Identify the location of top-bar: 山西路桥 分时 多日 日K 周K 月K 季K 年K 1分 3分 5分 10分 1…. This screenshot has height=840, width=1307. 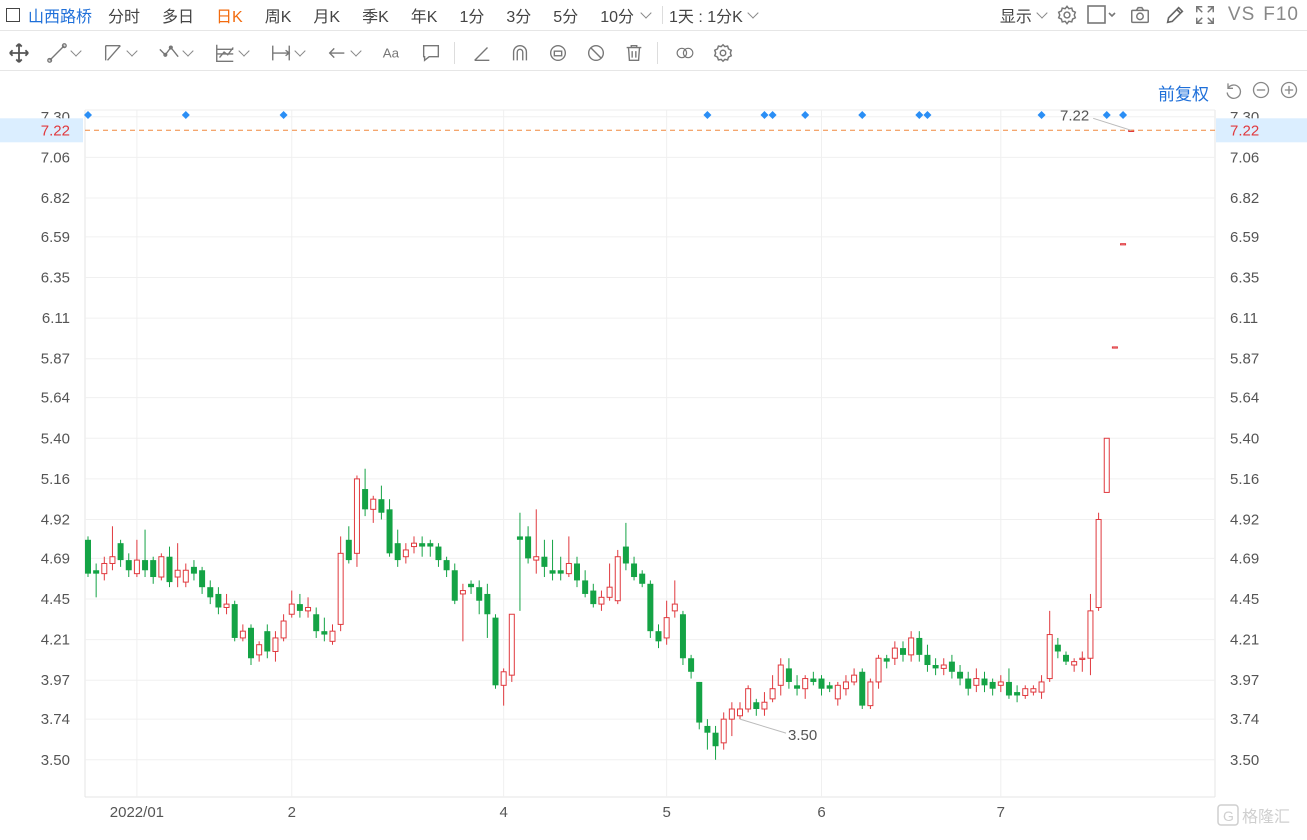
(653, 15).